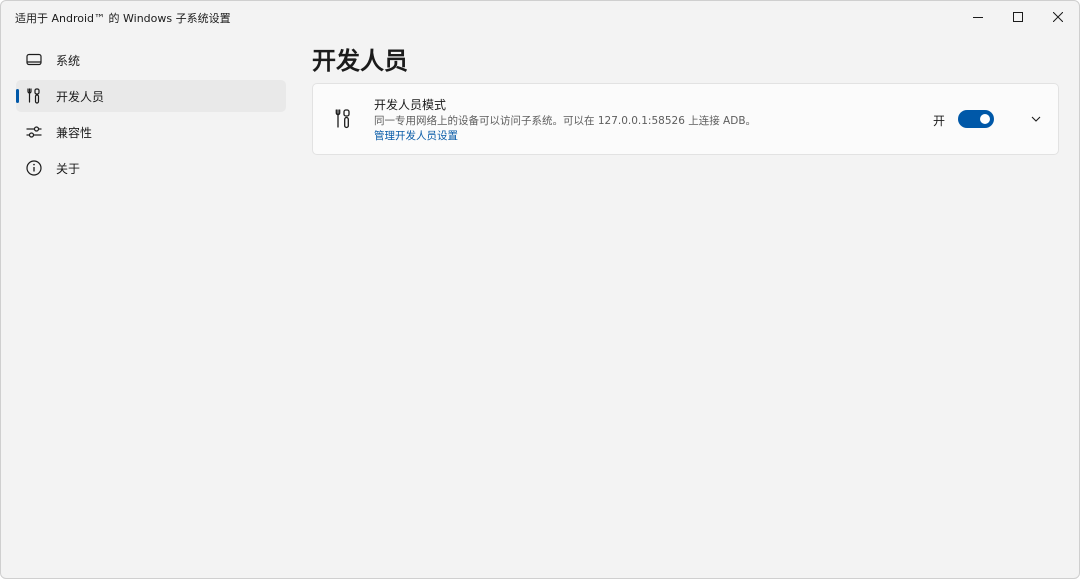 This screenshot has width=1080, height=579. I want to click on manage-developer-settings-link: 管理开发人员设置, so click(416, 135).